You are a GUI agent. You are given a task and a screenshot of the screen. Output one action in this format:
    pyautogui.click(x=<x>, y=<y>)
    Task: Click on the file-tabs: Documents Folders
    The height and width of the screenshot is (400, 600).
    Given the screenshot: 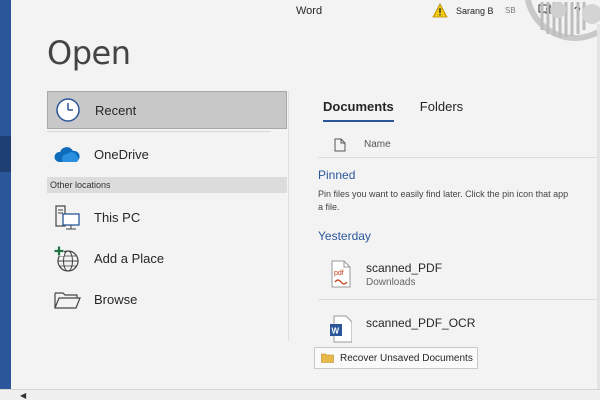 What is the action you would take?
    pyautogui.click(x=393, y=110)
    